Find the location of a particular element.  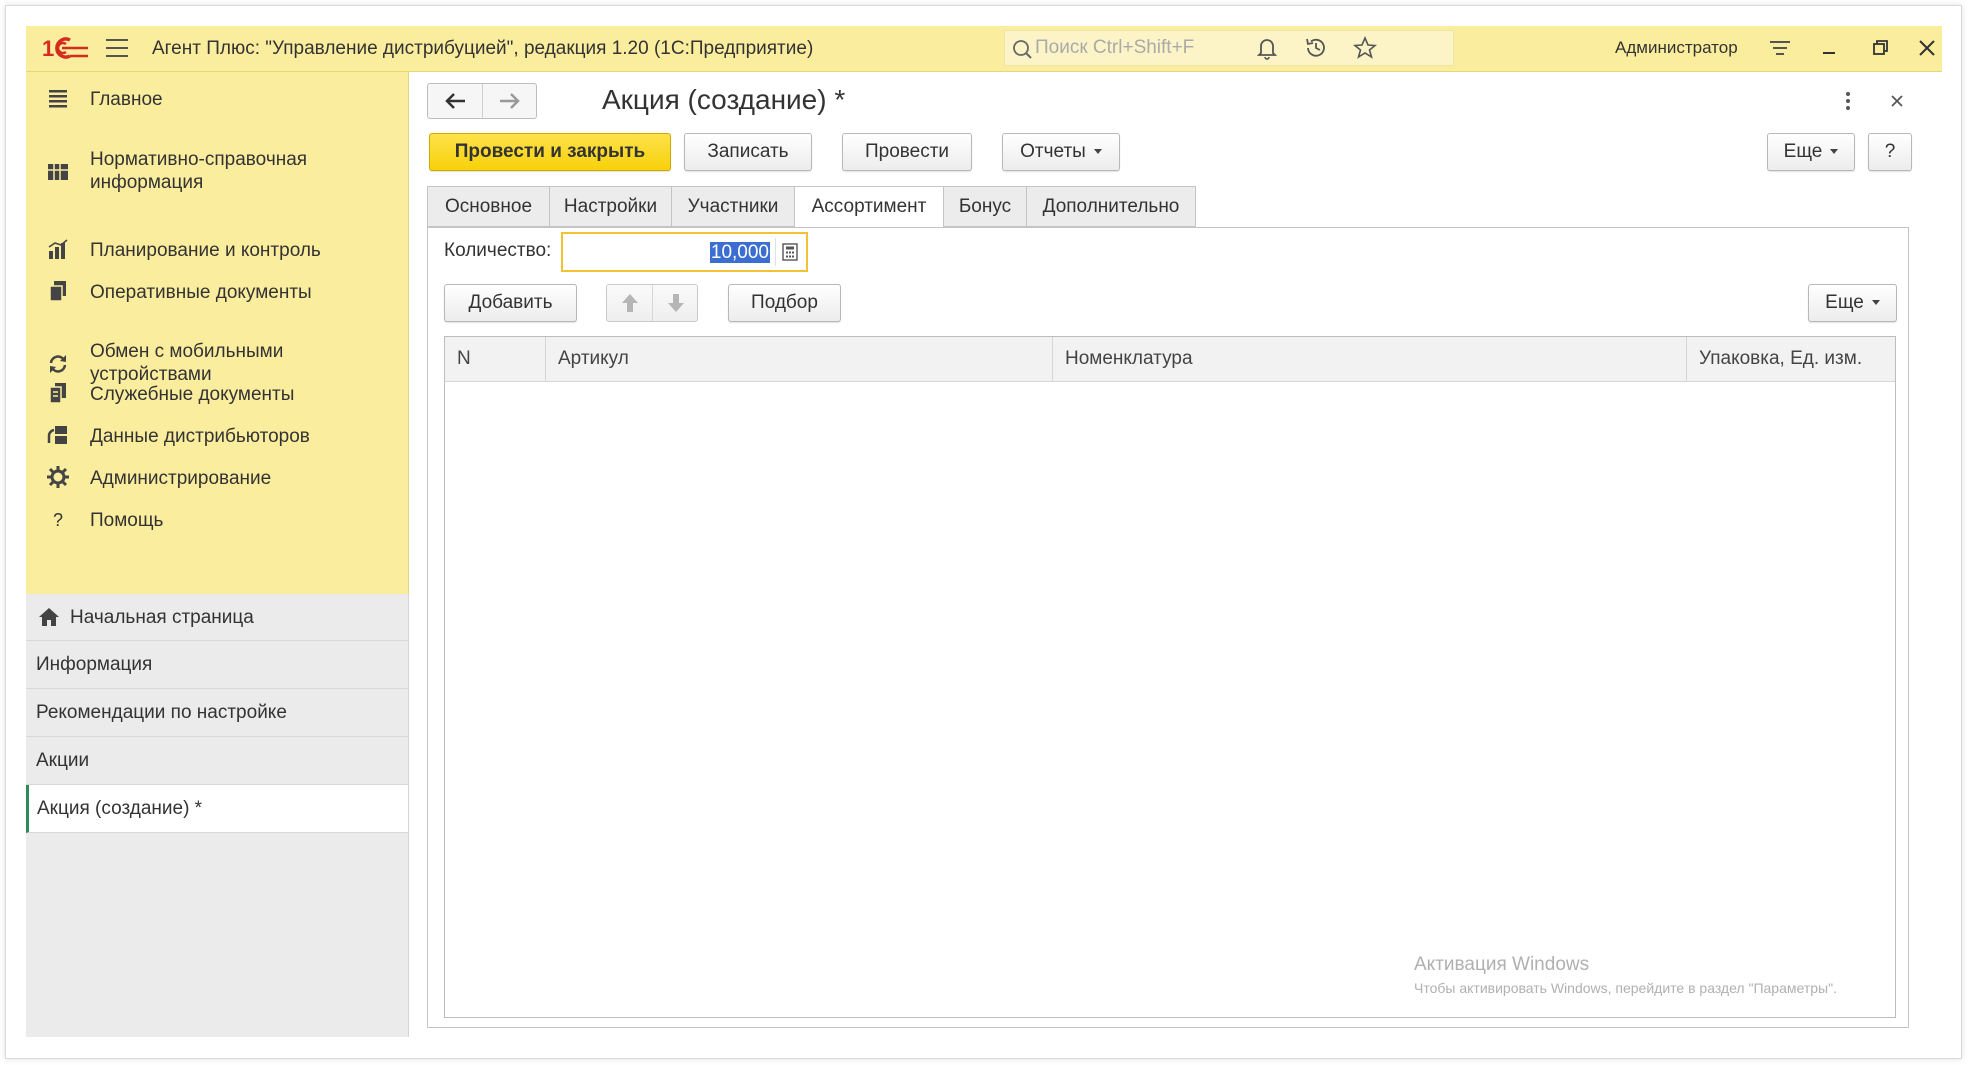

sidebar-item-operational: Оперативные документы is located at coordinates (217, 291).